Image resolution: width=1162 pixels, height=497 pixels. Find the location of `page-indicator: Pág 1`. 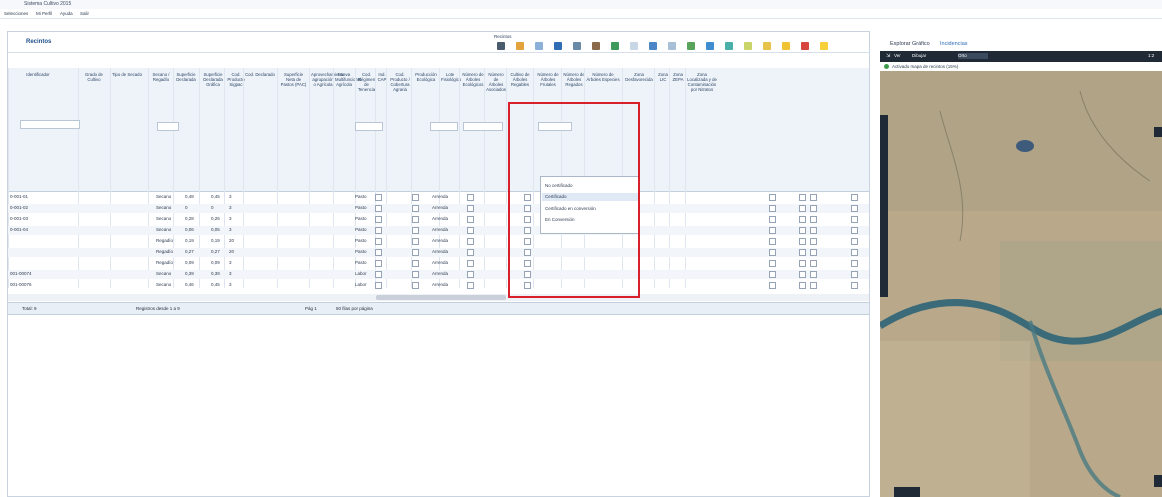

page-indicator: Pág 1 is located at coordinates (311, 308).